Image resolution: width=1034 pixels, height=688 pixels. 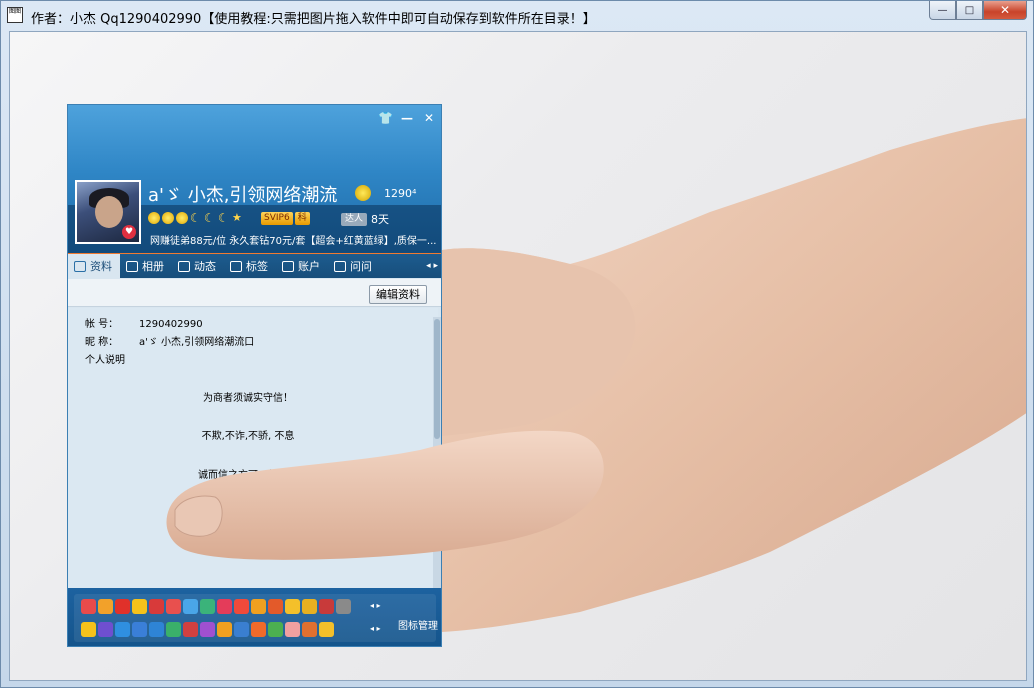 I want to click on list-icon, so click(x=184, y=266).